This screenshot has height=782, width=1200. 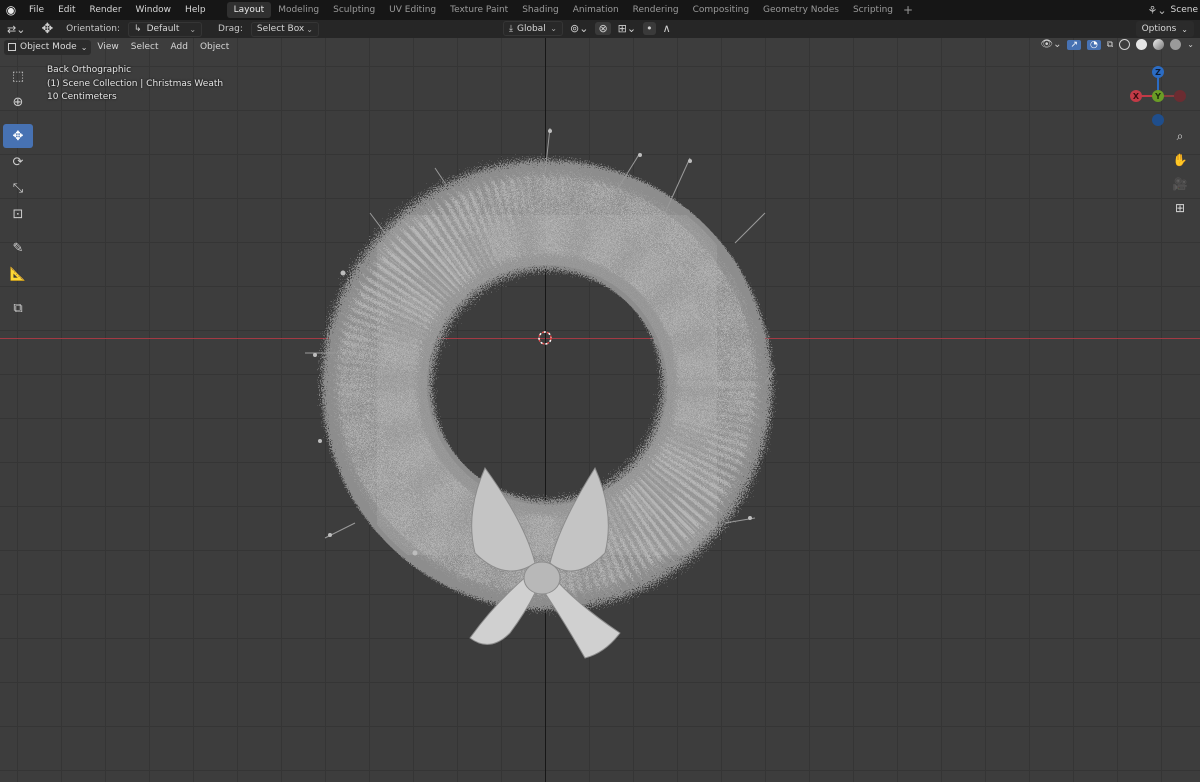 What do you see at coordinates (1180, 160) in the screenshot?
I see `pan-hand-icon: ✋` at bounding box center [1180, 160].